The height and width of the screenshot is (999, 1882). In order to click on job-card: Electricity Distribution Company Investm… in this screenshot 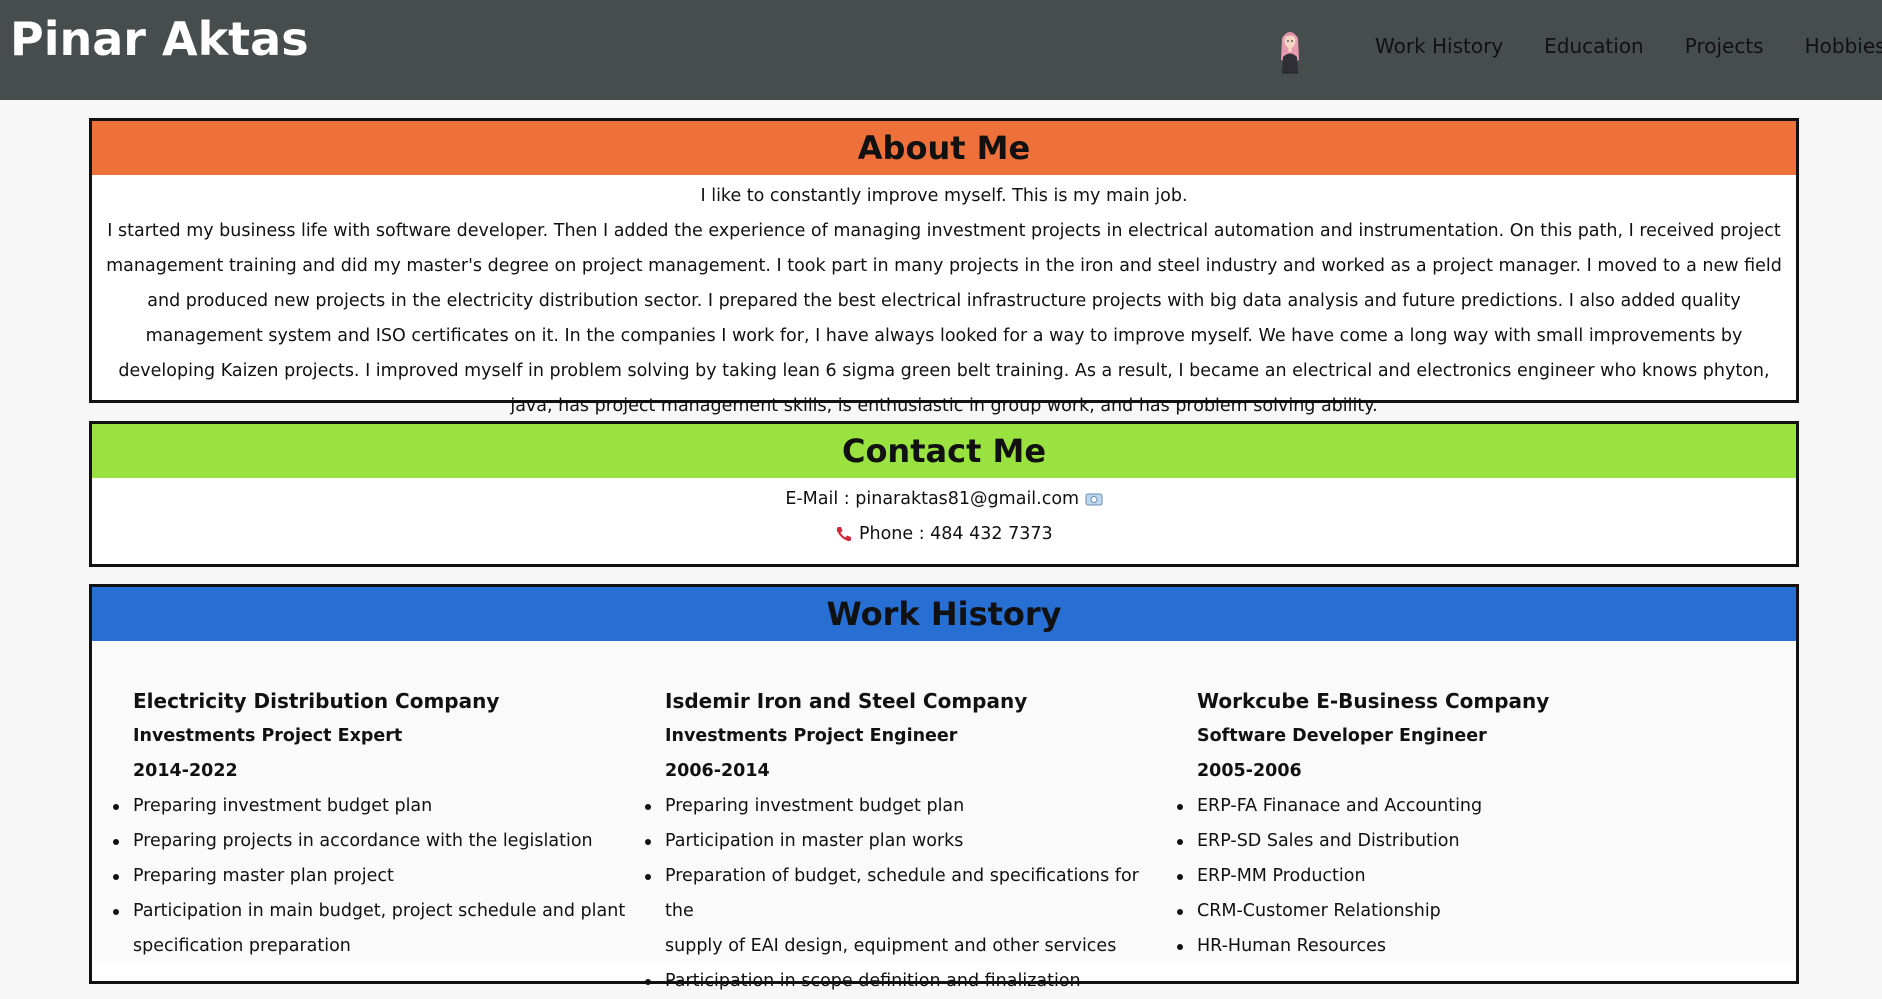, I will do `click(373, 823)`.